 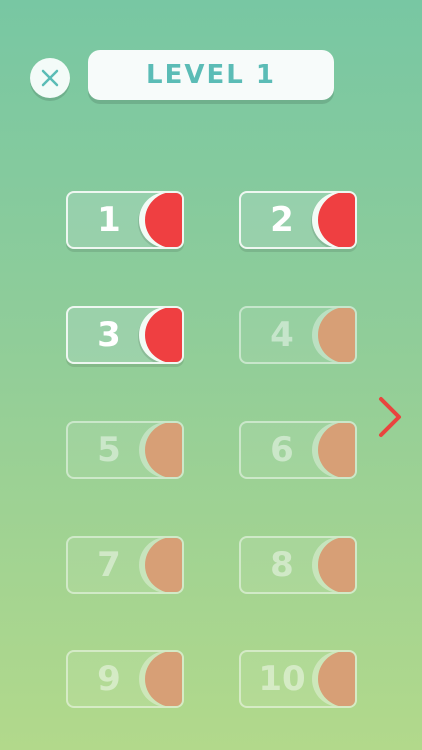 I want to click on chevron-right-icon, so click(x=390, y=417).